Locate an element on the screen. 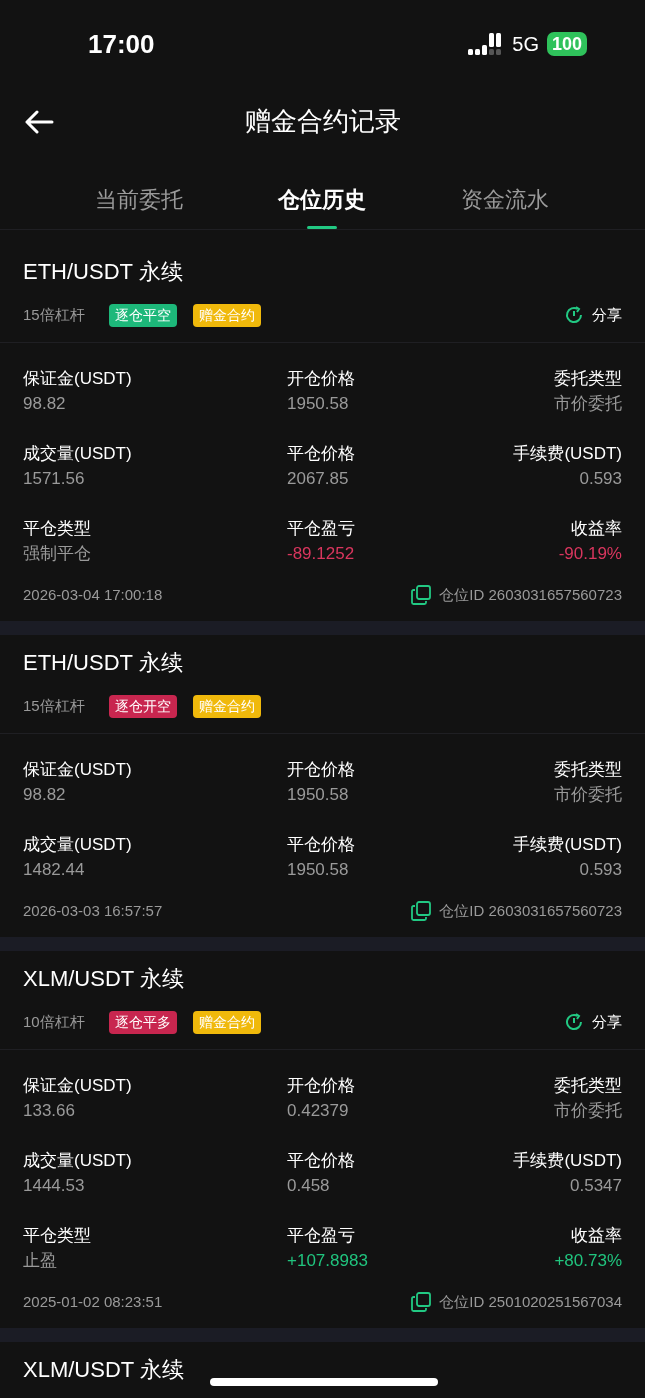  tab: 当前委托 is located at coordinates (139, 191).